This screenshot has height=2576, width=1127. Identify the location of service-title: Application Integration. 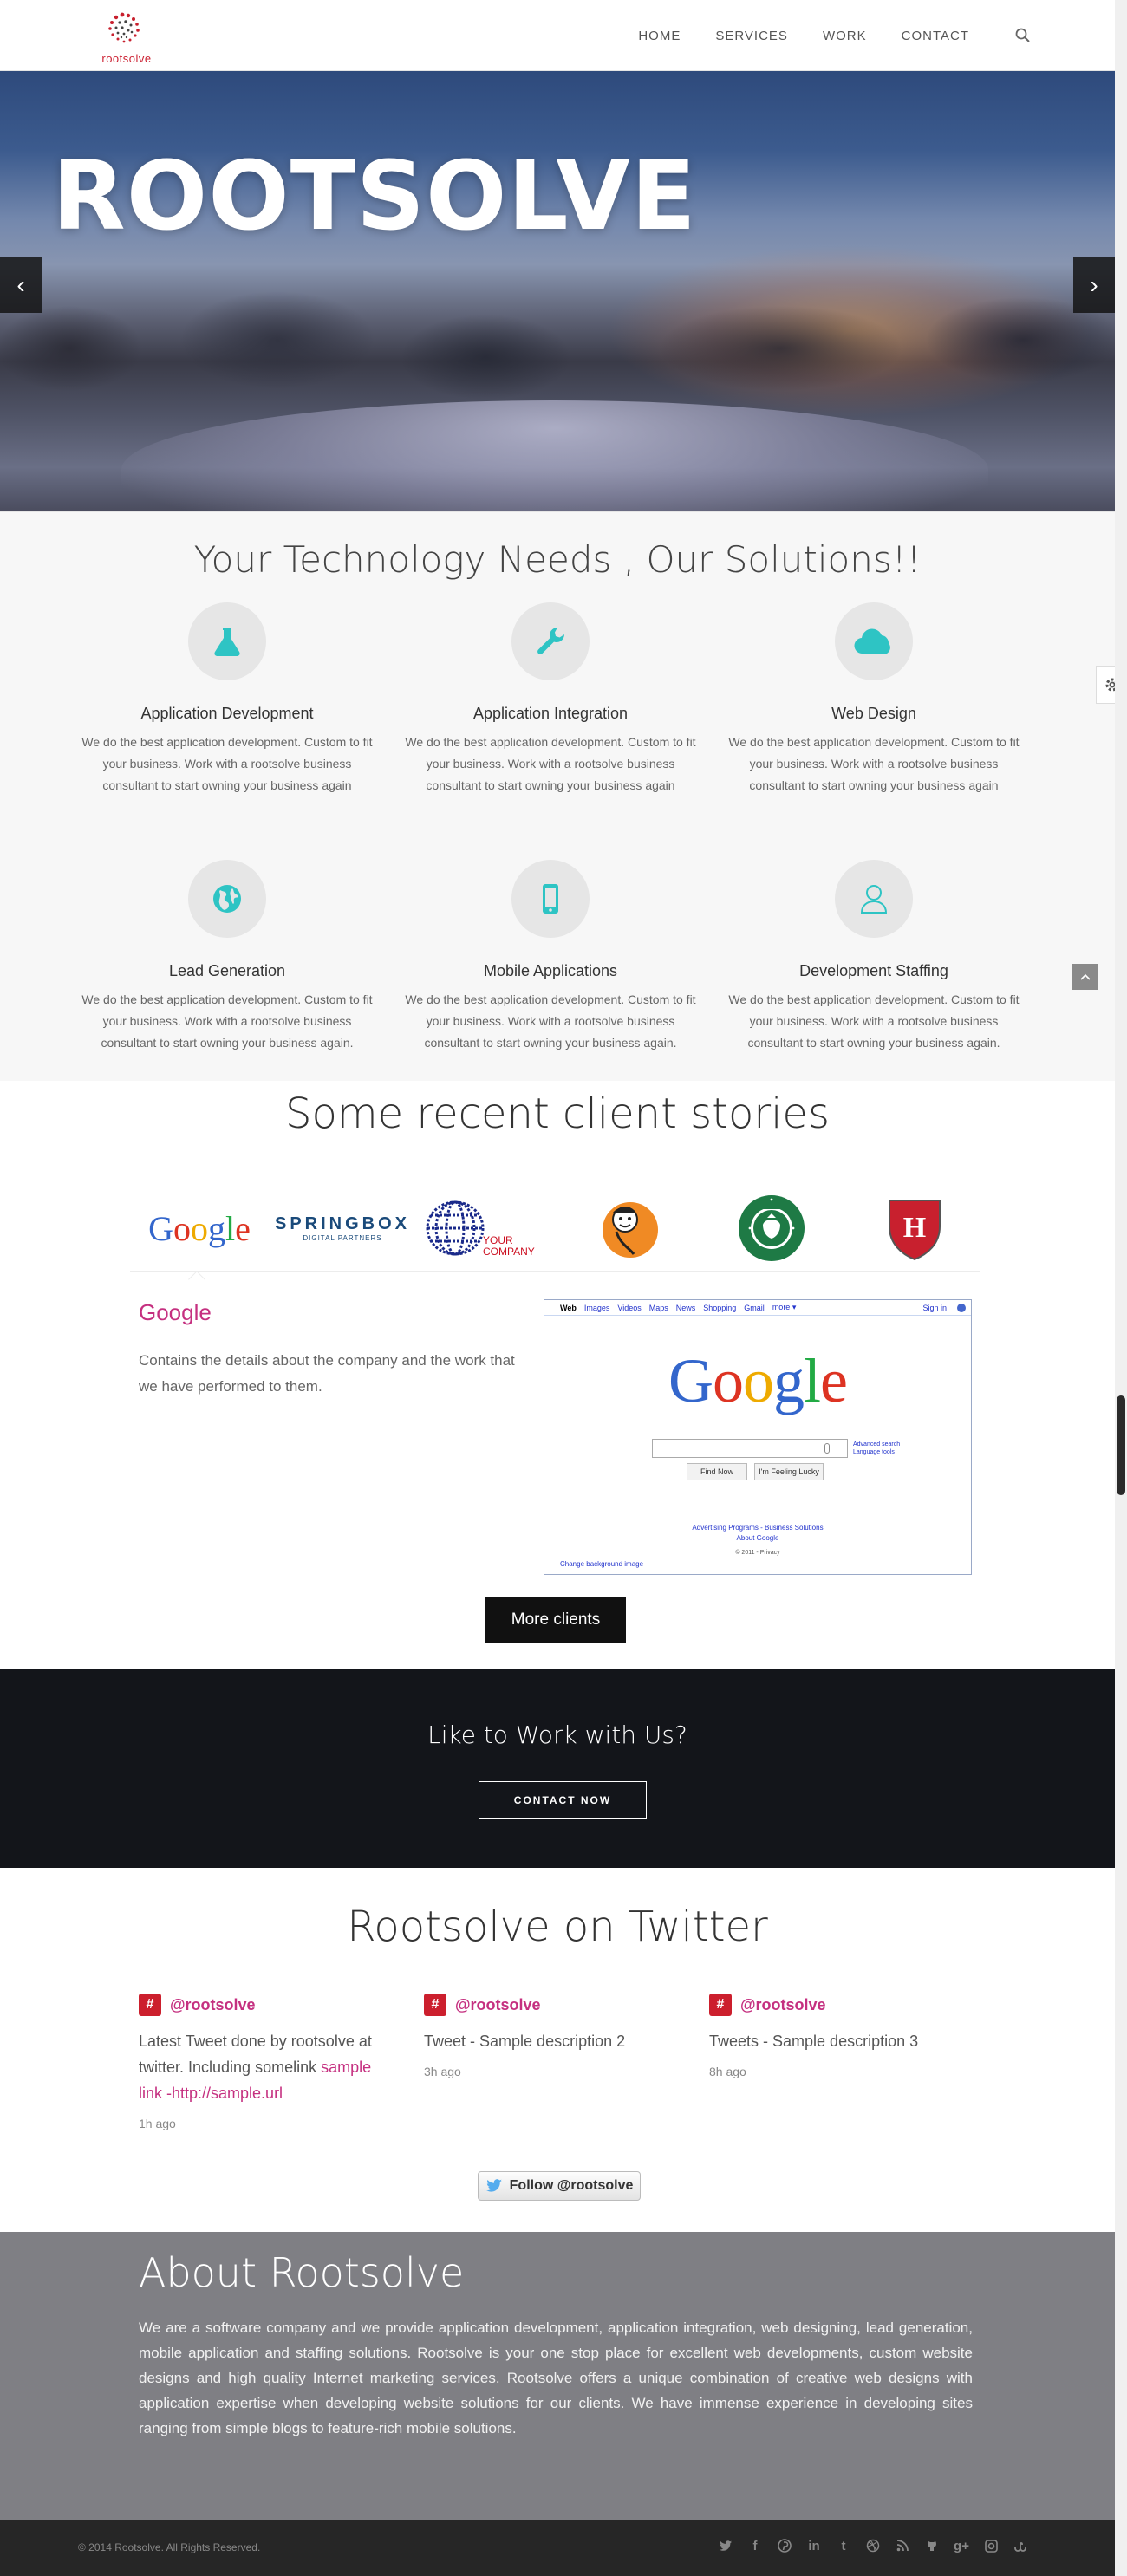
(550, 713).